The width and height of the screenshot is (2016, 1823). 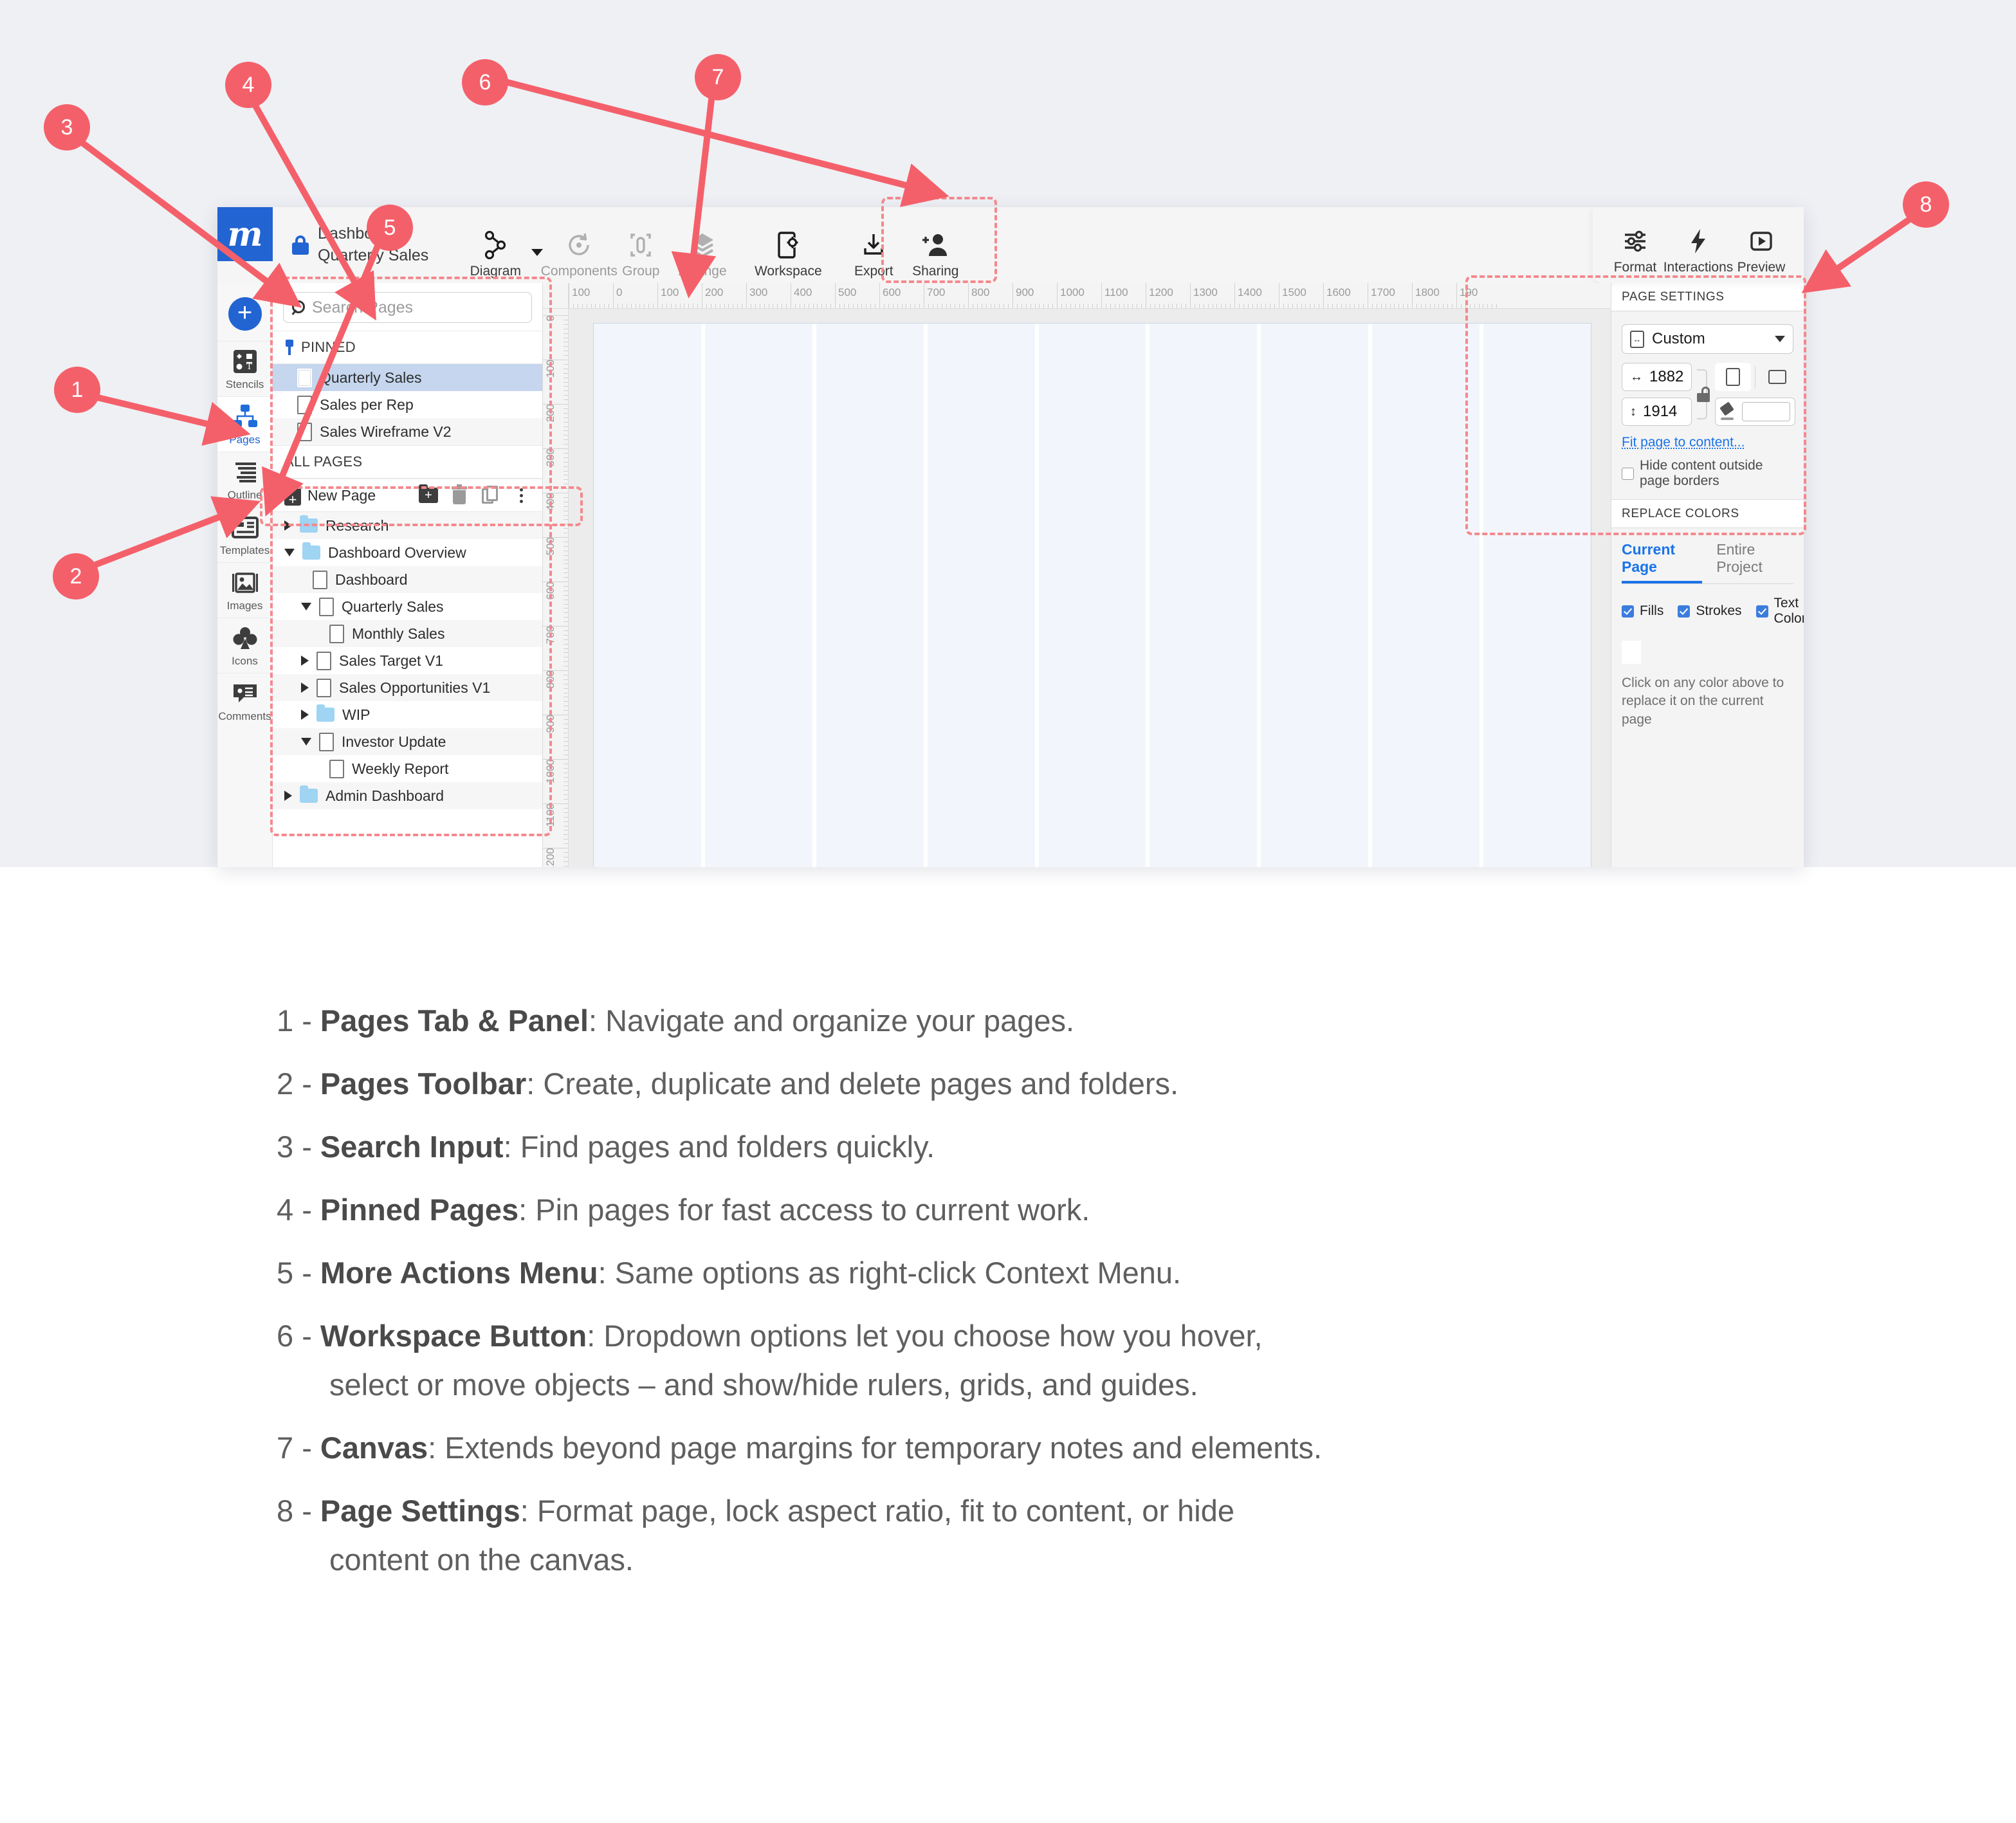 I want to click on table-row: WIP, so click(x=407, y=714).